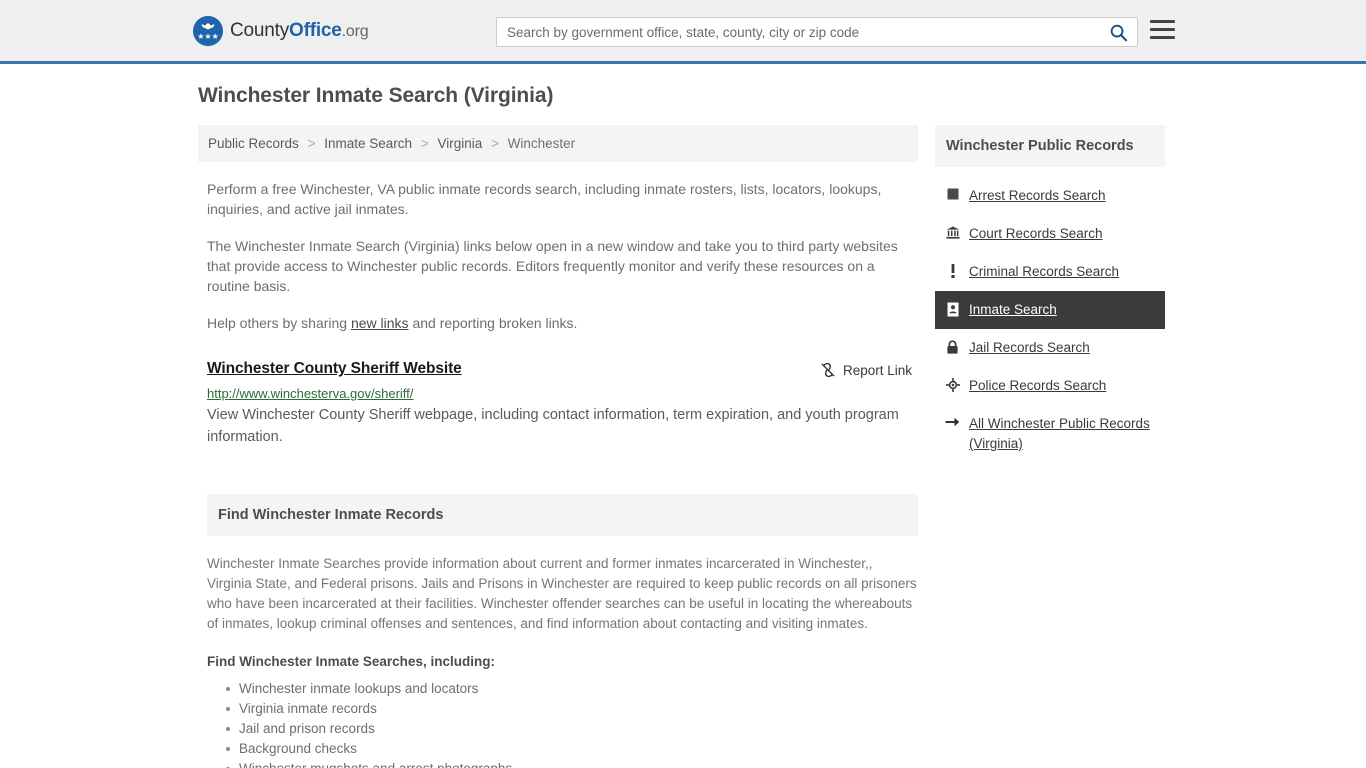 The image size is (1366, 768). What do you see at coordinates (952, 346) in the screenshot?
I see `padlock-icon` at bounding box center [952, 346].